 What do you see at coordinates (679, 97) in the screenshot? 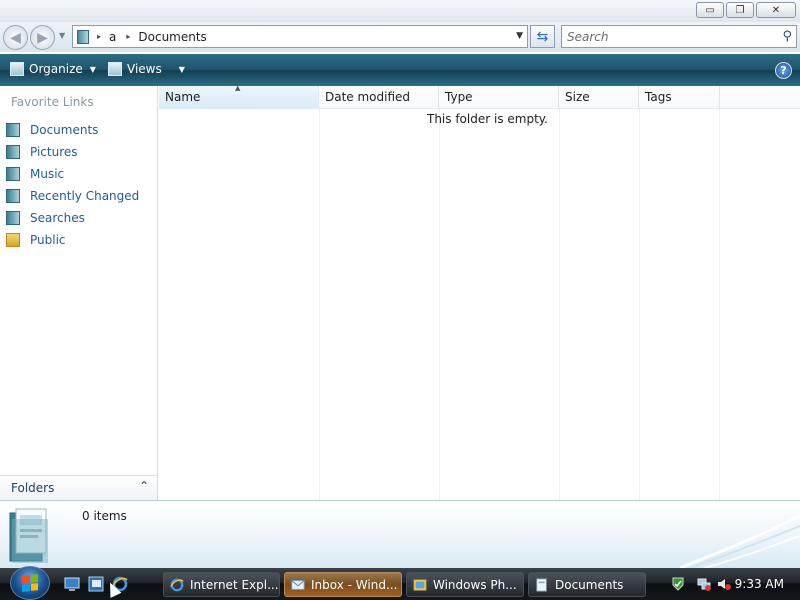
I see `column-header-tags: Tags` at bounding box center [679, 97].